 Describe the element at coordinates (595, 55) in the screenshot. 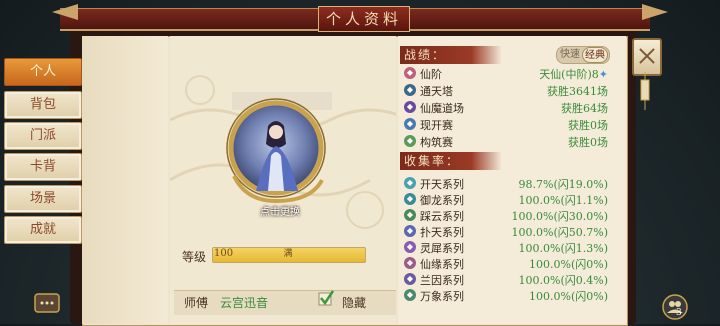

I see `toggle-classic: 经典` at that location.